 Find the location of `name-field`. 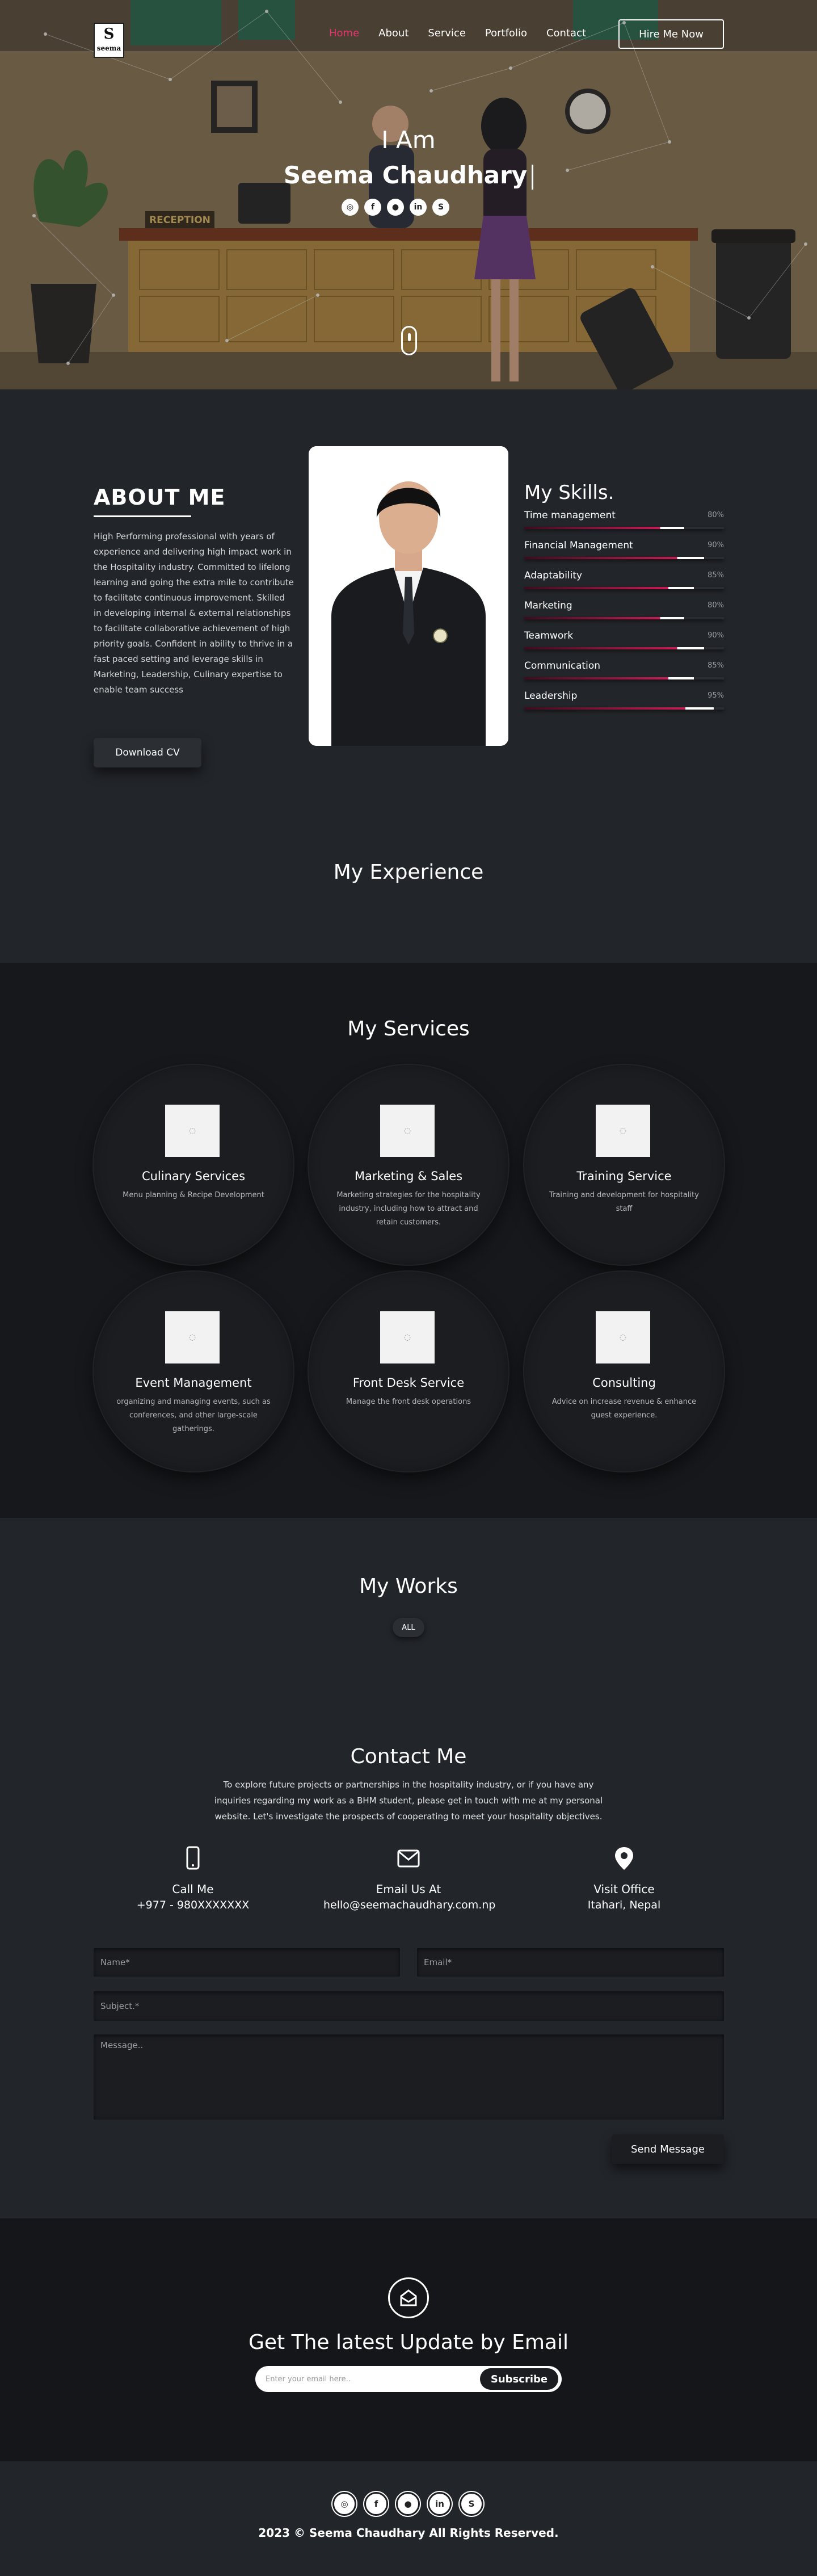

name-field is located at coordinates (247, 1963).